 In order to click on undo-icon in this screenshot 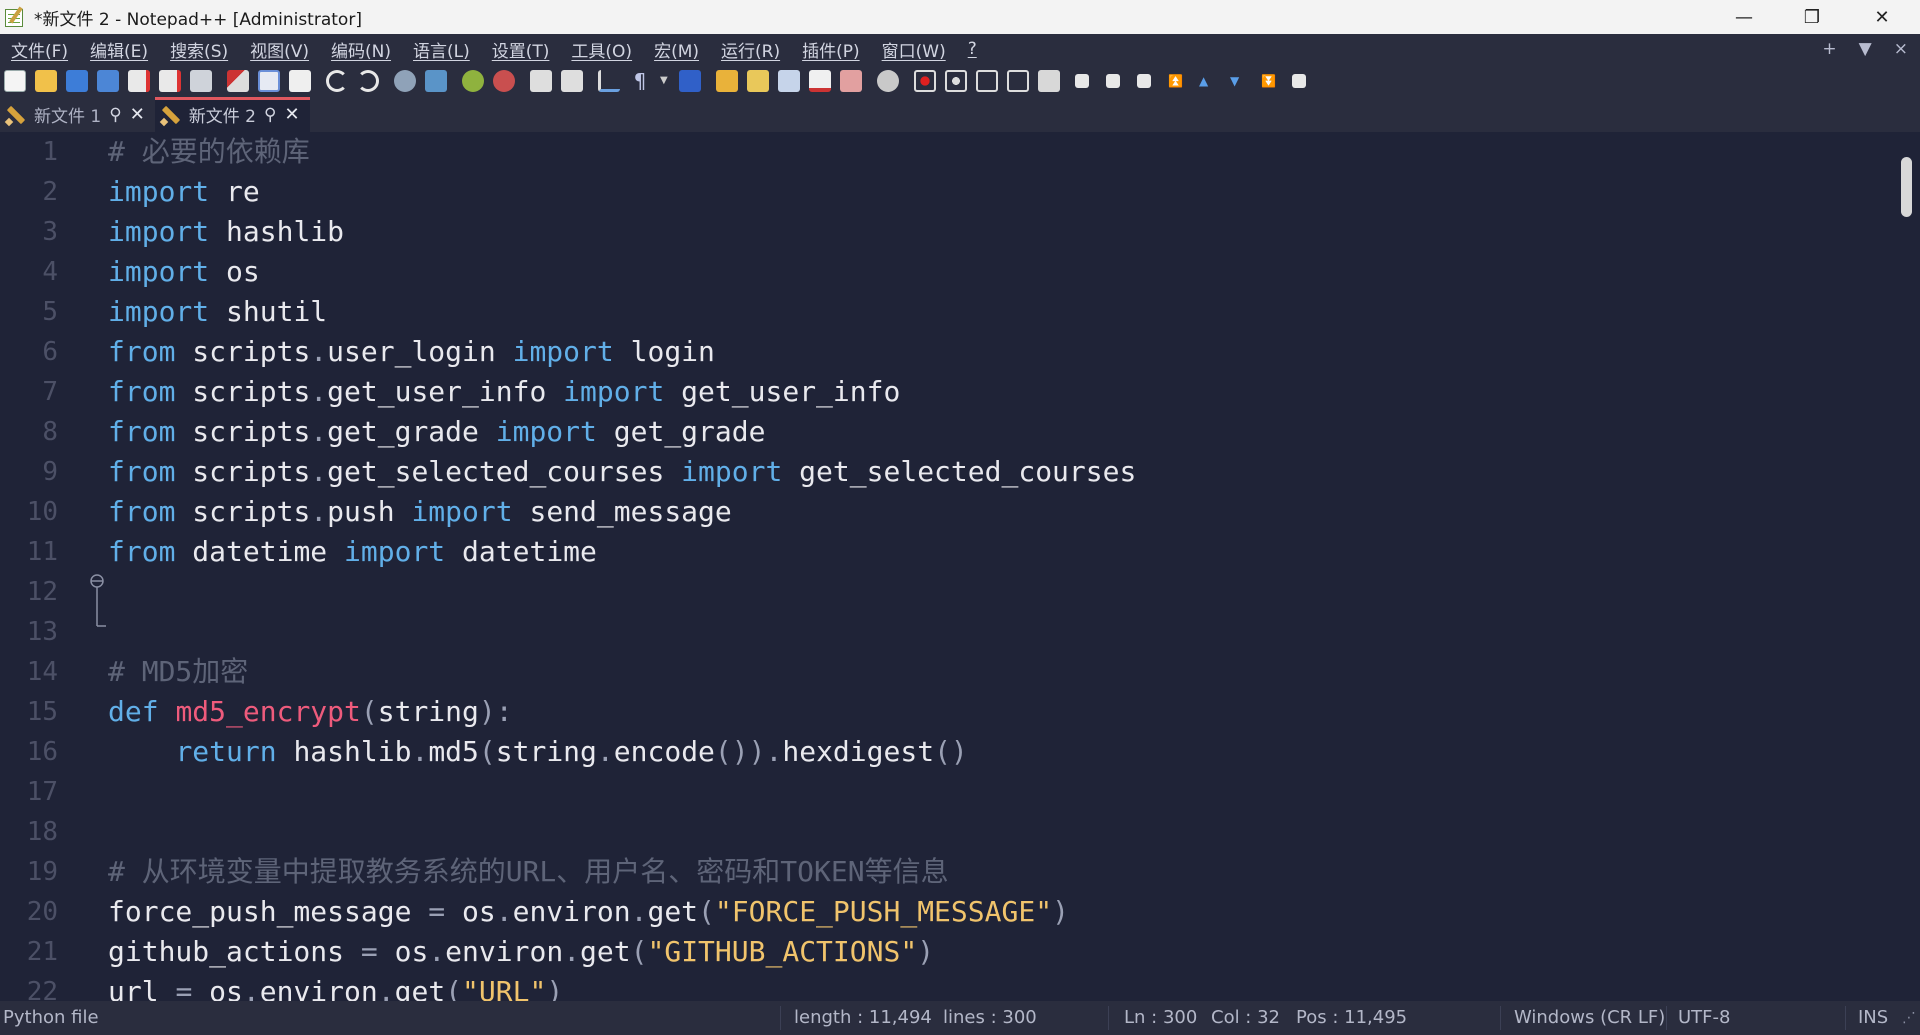, I will do `click(337, 80)`.